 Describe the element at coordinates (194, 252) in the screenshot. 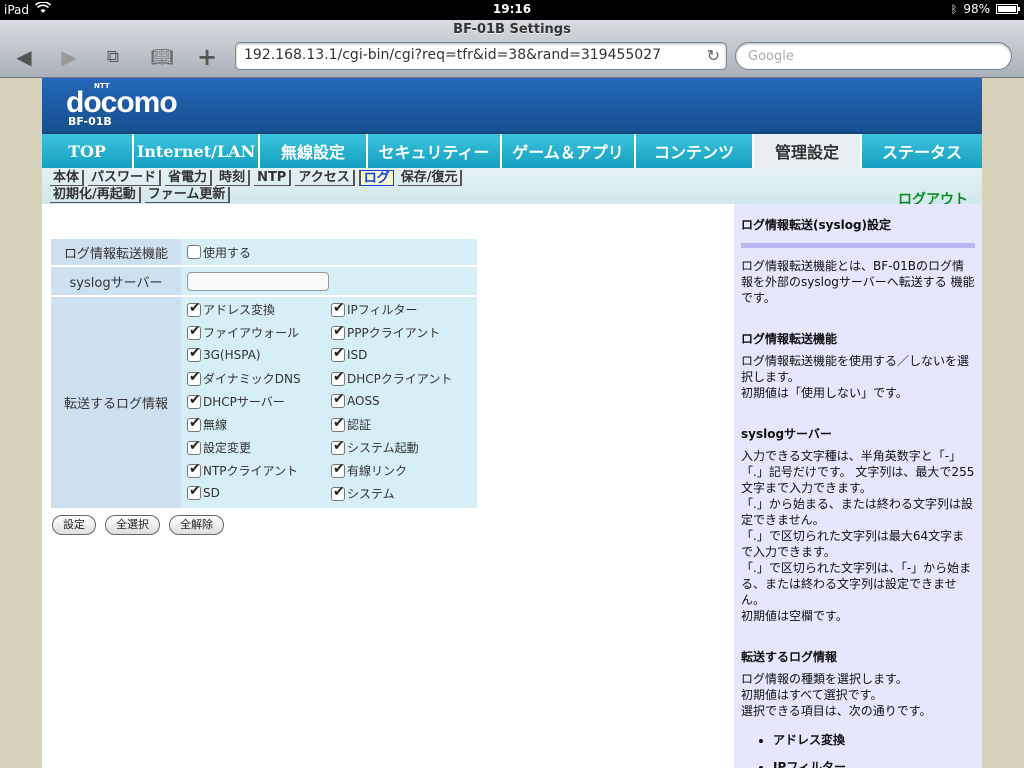

I see `transfer-enable-checkbox` at that location.